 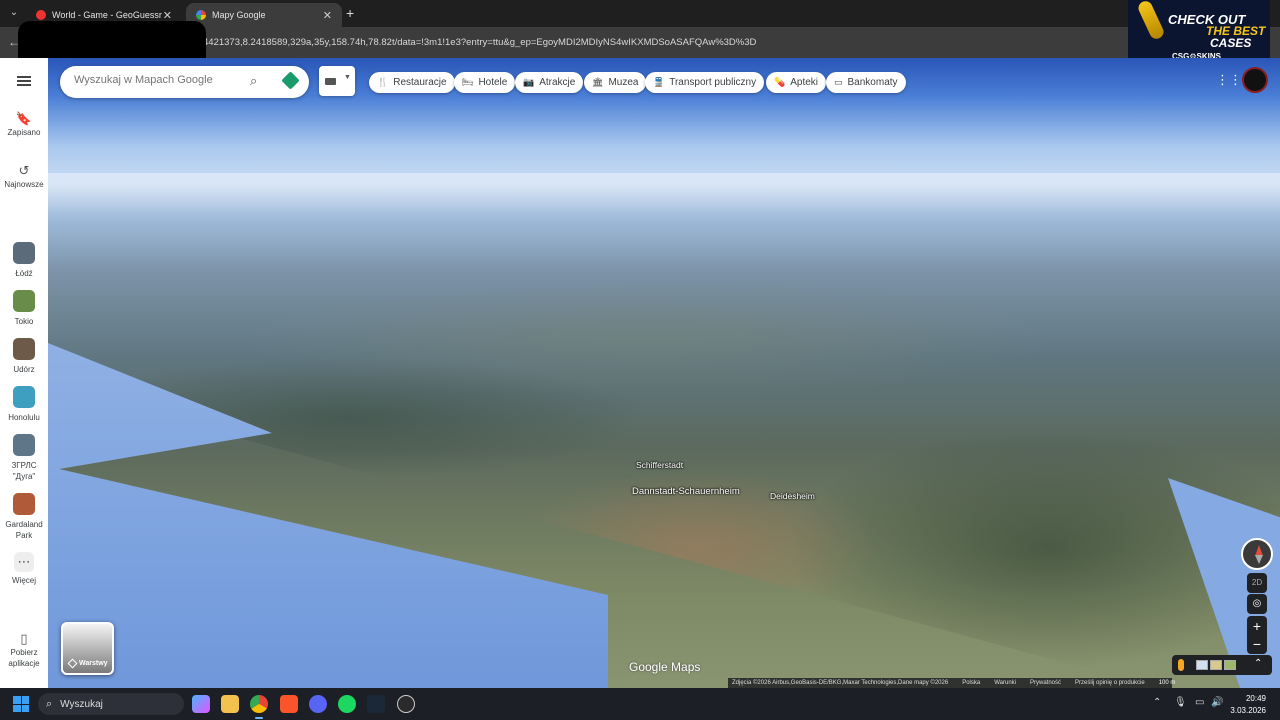 I want to click on bottom-right-controls: ⌃, so click(x=1222, y=665).